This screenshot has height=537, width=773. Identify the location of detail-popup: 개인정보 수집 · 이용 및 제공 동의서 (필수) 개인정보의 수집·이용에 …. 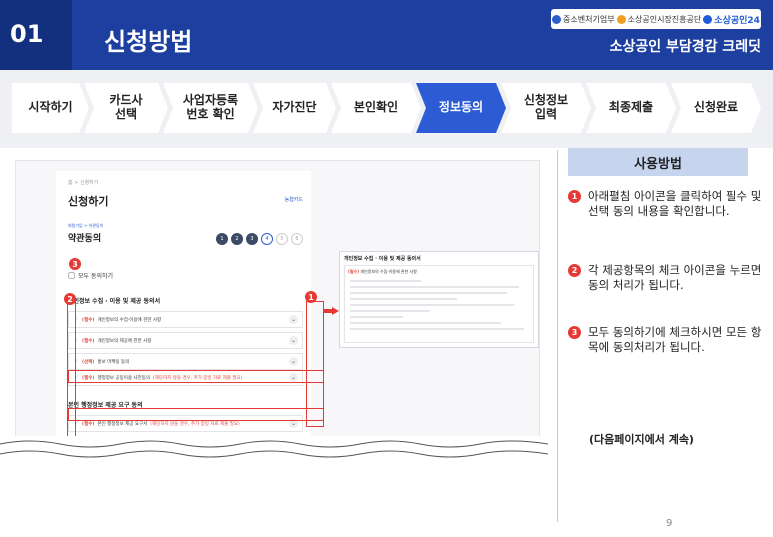
(439, 299).